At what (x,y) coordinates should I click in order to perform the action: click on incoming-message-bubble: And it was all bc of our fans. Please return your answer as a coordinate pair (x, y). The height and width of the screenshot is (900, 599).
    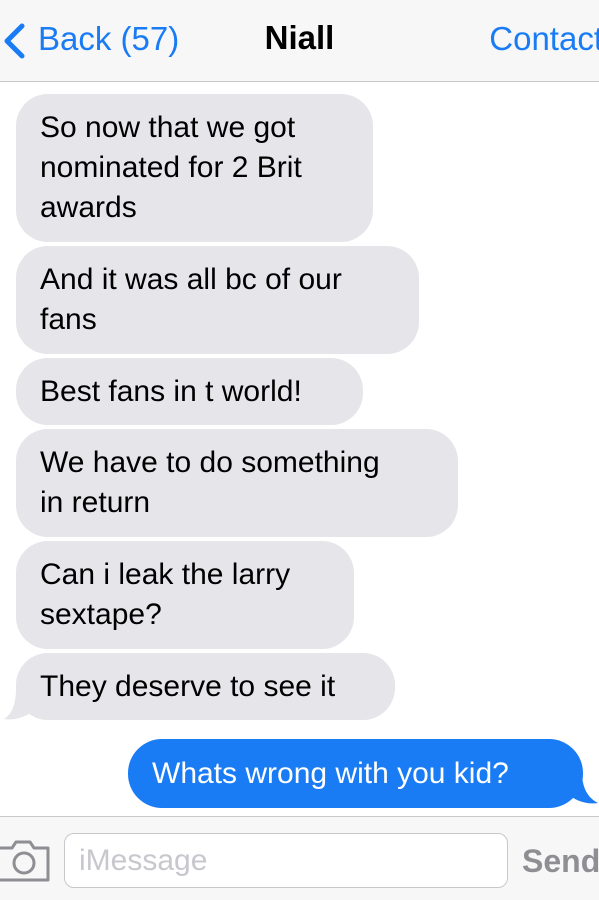
    Looking at the image, I should click on (217, 300).